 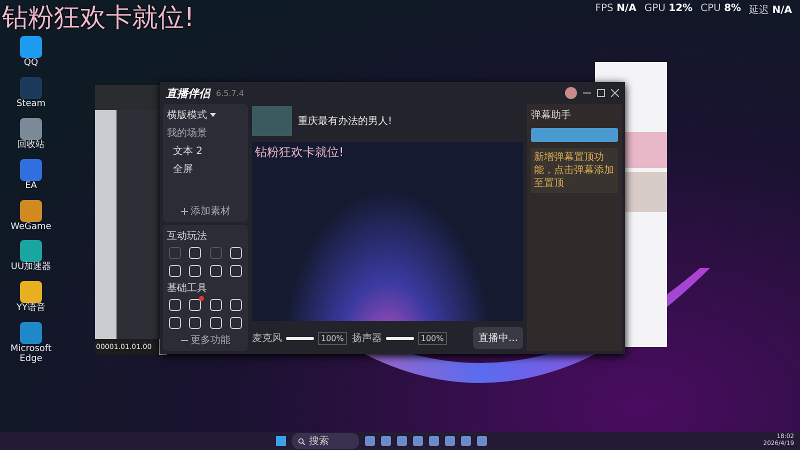 I want to click on performance-stat: 延迟 N/A, so click(x=770, y=10).